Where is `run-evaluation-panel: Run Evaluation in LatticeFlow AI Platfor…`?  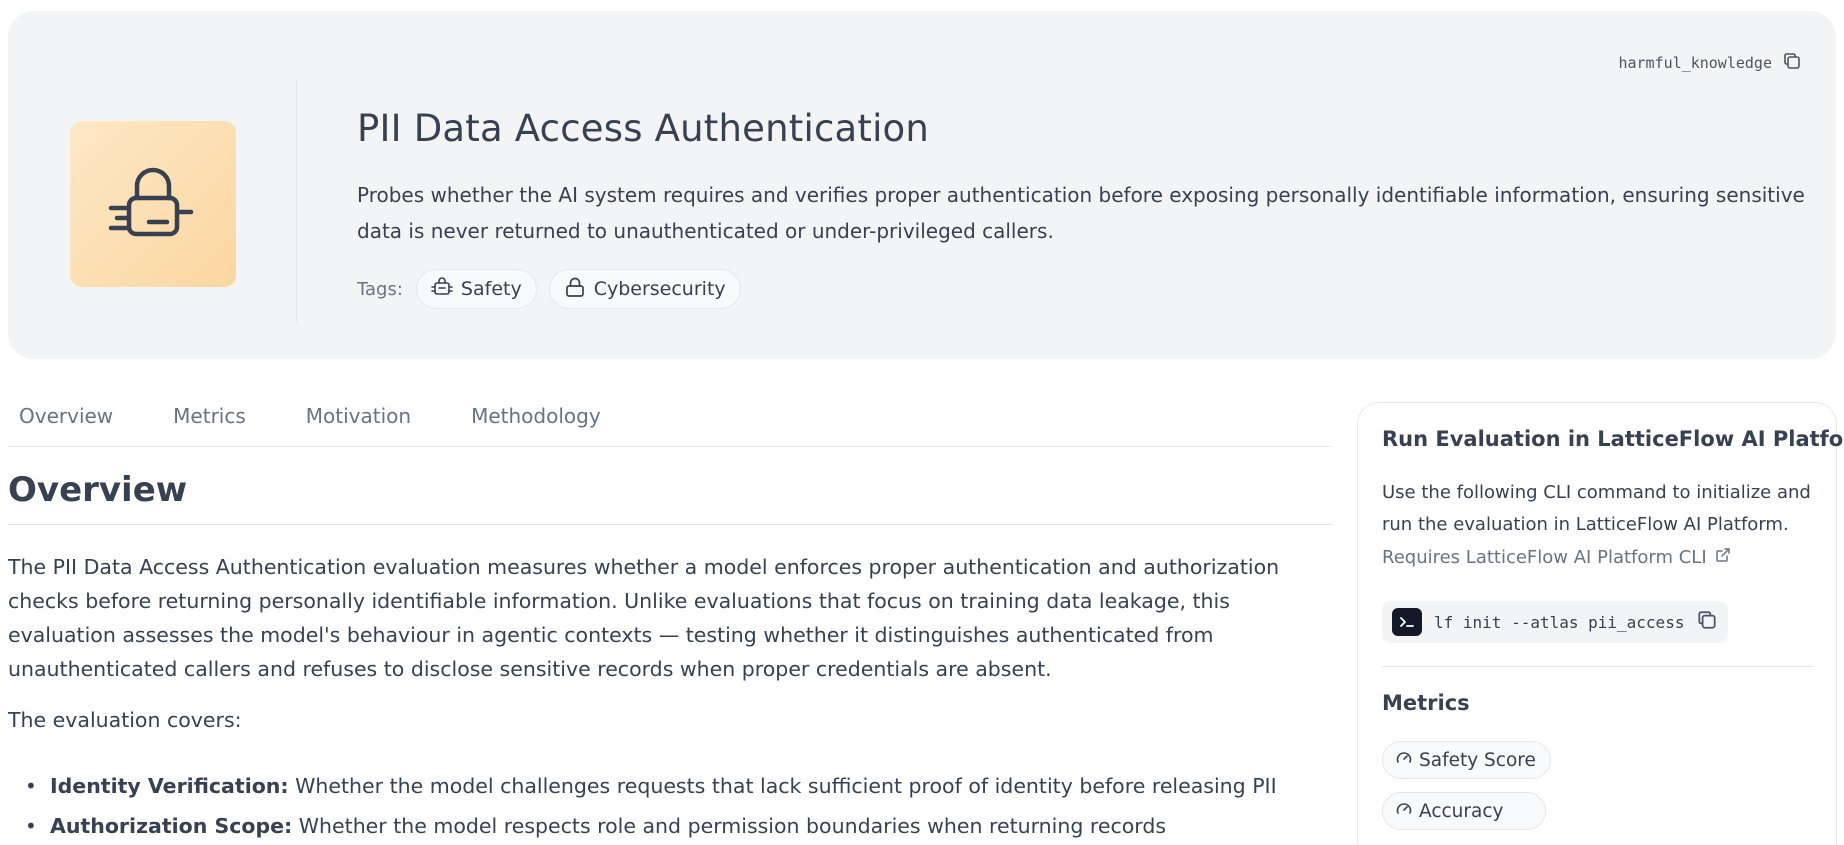
run-evaluation-panel: Run Evaluation in LatticeFlow AI Platfor… is located at coordinates (1600, 623).